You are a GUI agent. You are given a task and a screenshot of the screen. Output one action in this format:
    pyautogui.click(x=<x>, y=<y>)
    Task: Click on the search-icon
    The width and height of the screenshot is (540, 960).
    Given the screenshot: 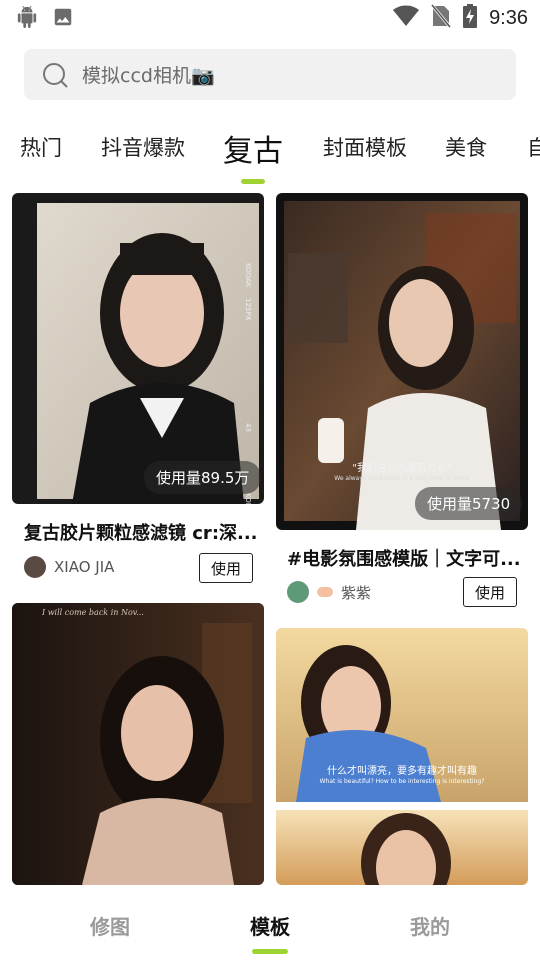 What is the action you would take?
    pyautogui.click(x=55, y=75)
    